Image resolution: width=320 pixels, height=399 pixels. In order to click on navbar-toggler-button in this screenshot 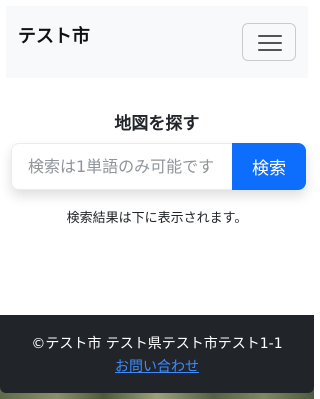, I will do `click(269, 42)`.